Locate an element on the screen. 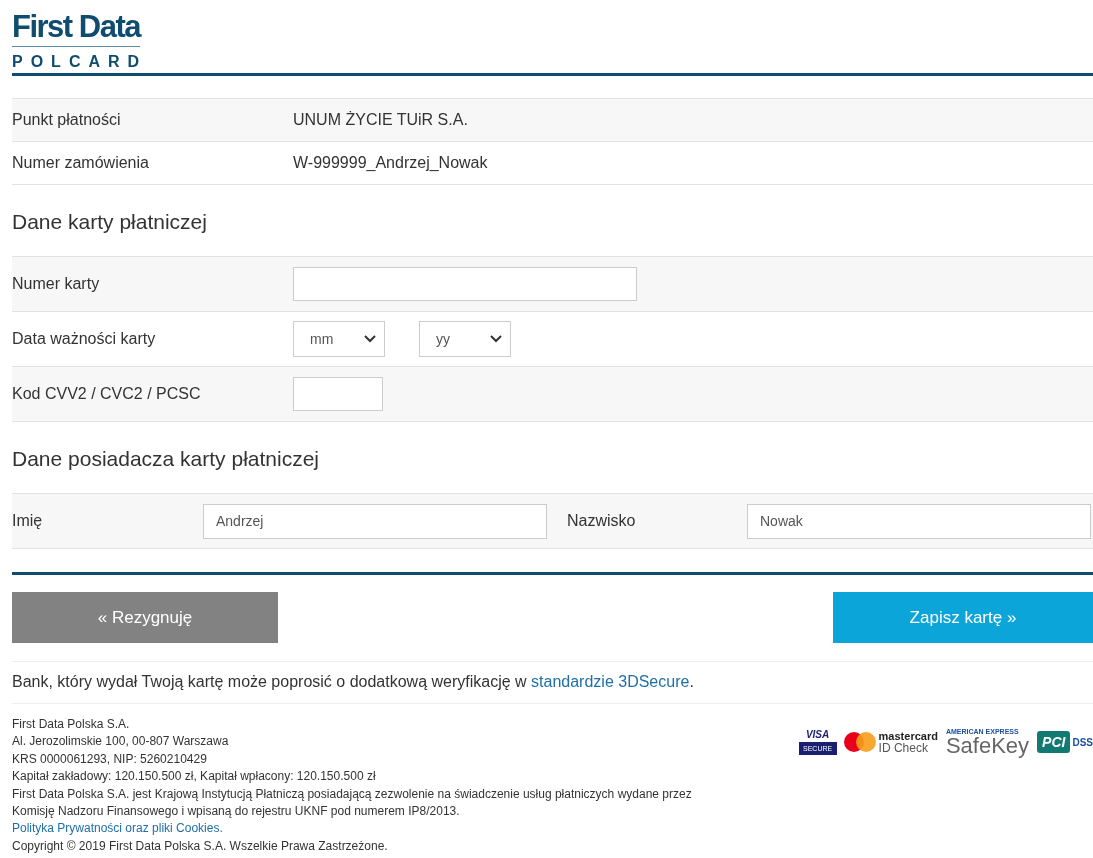  info-label: Numer zamówienia is located at coordinates (81, 163).